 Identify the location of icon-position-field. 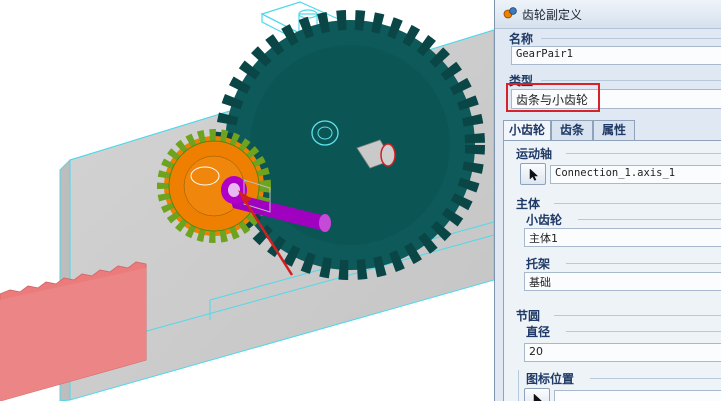
(637, 395).